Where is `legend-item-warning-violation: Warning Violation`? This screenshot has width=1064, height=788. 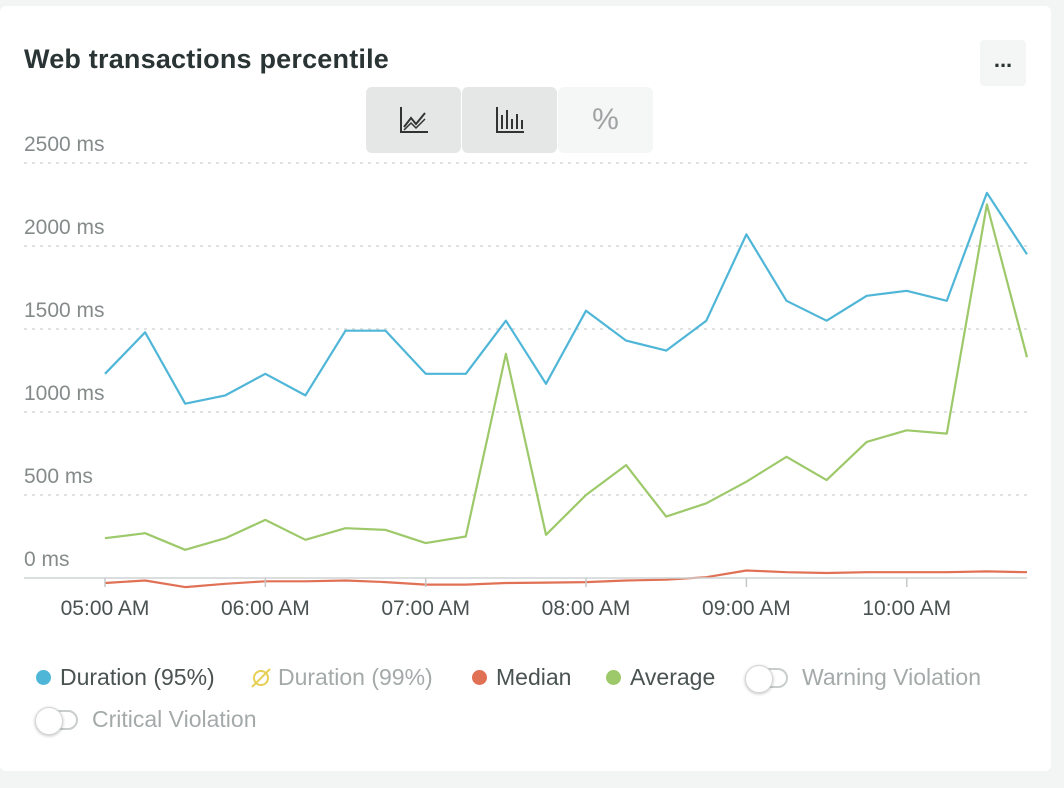 legend-item-warning-violation: Warning Violation is located at coordinates (863, 678).